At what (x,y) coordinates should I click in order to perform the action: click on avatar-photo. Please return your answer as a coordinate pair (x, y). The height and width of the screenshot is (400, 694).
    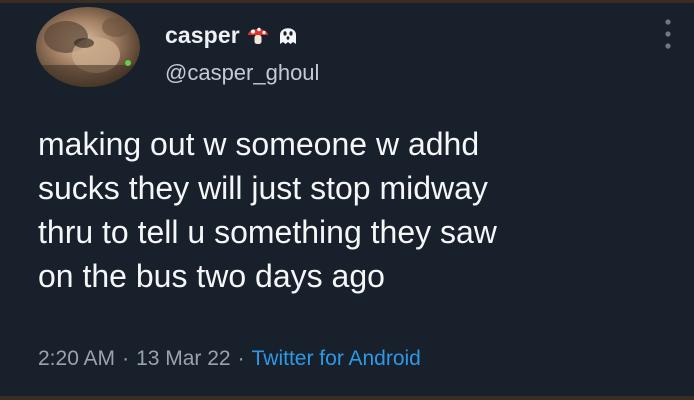
    Looking at the image, I should click on (88, 47).